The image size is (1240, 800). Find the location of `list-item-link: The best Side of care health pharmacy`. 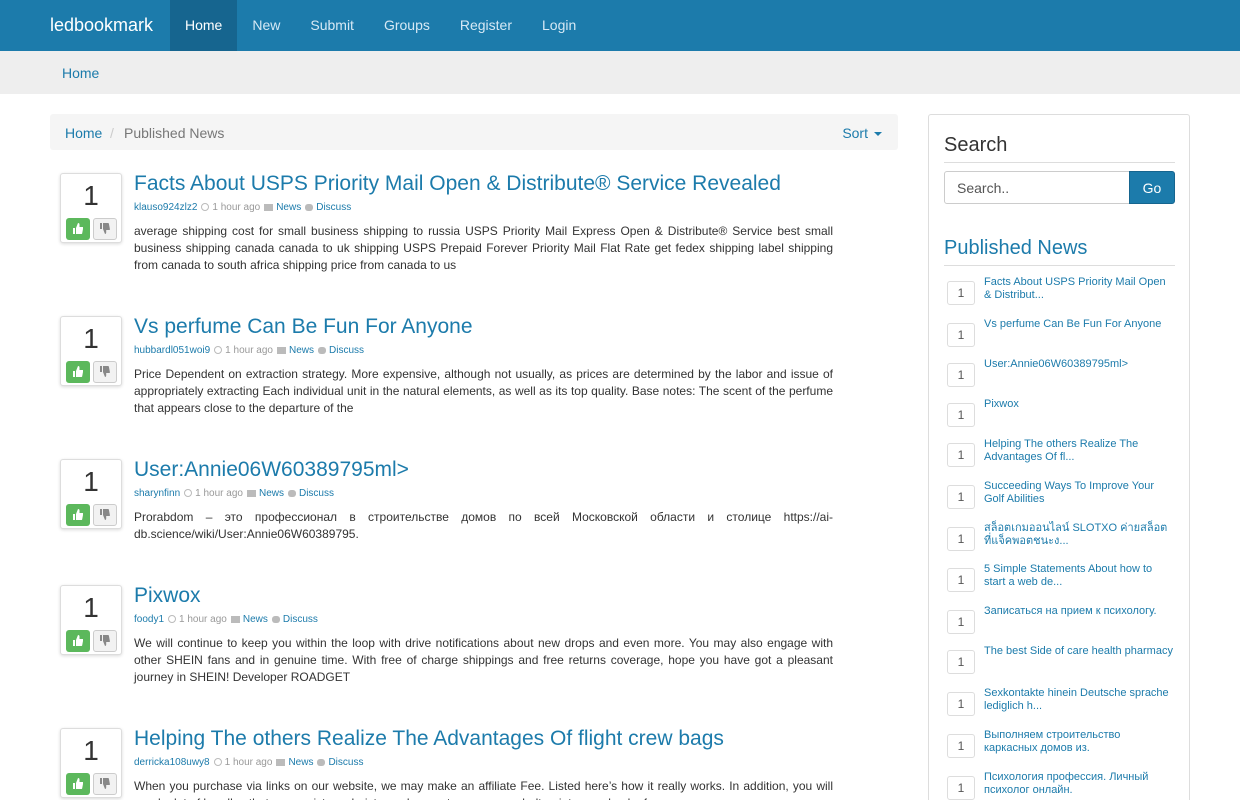

list-item-link: The best Side of care health pharmacy is located at coordinates (1079, 651).